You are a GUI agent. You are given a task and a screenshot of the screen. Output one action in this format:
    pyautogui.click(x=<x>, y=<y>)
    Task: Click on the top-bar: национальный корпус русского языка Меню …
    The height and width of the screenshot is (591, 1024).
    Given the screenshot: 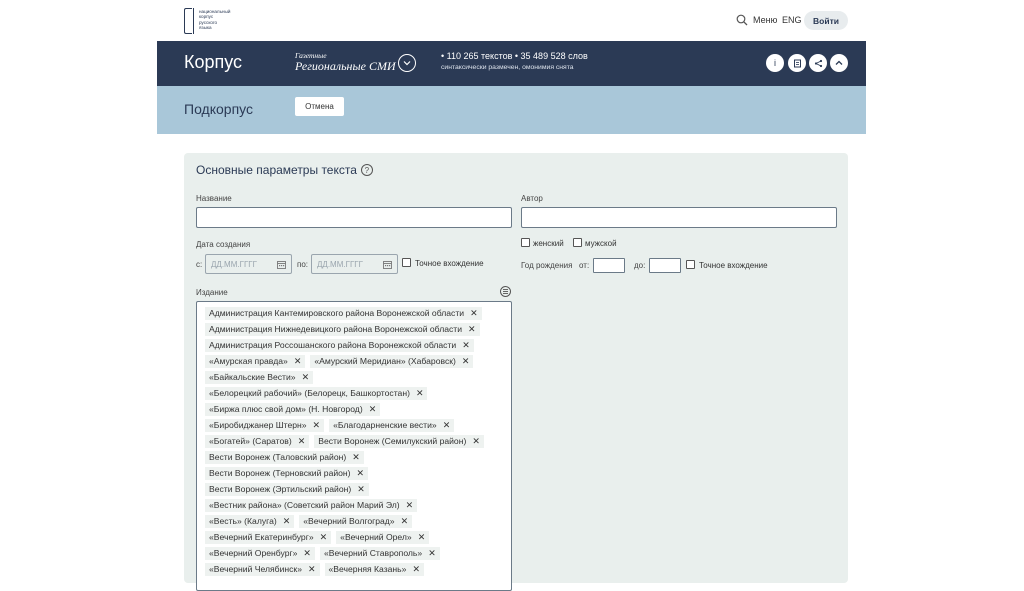 What is the action you would take?
    pyautogui.click(x=512, y=20)
    